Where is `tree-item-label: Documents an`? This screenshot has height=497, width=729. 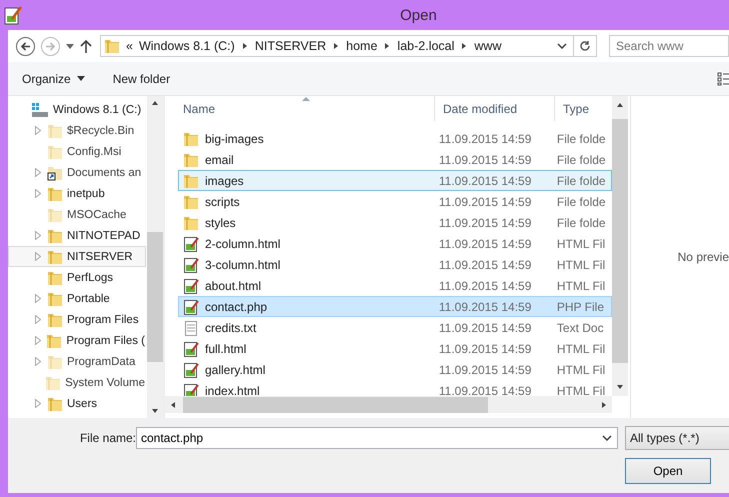 tree-item-label: Documents an is located at coordinates (104, 172).